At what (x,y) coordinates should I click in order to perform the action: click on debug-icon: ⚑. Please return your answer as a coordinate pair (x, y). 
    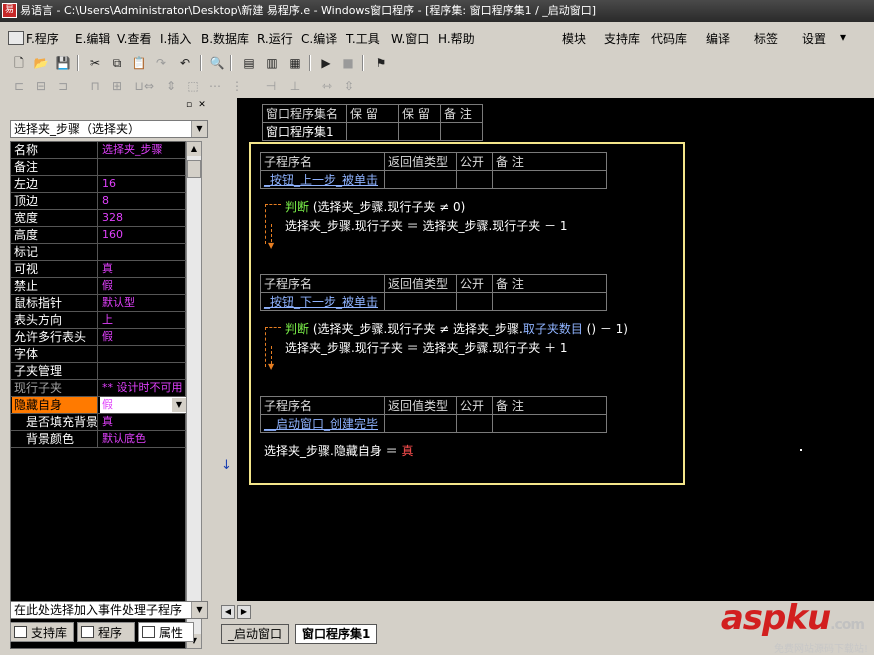
    Looking at the image, I should click on (381, 63).